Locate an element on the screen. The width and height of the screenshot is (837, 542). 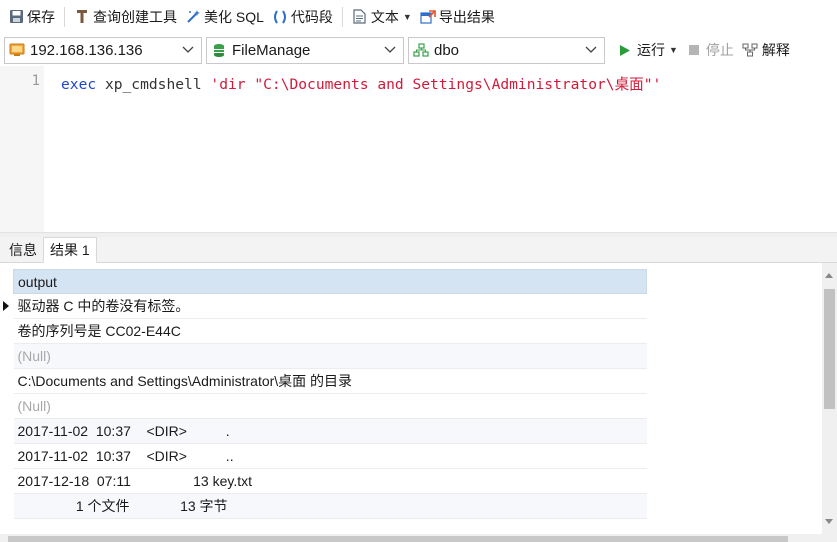
table-row: 2017-12-18 07:11 13 key.txt is located at coordinates (330, 481).